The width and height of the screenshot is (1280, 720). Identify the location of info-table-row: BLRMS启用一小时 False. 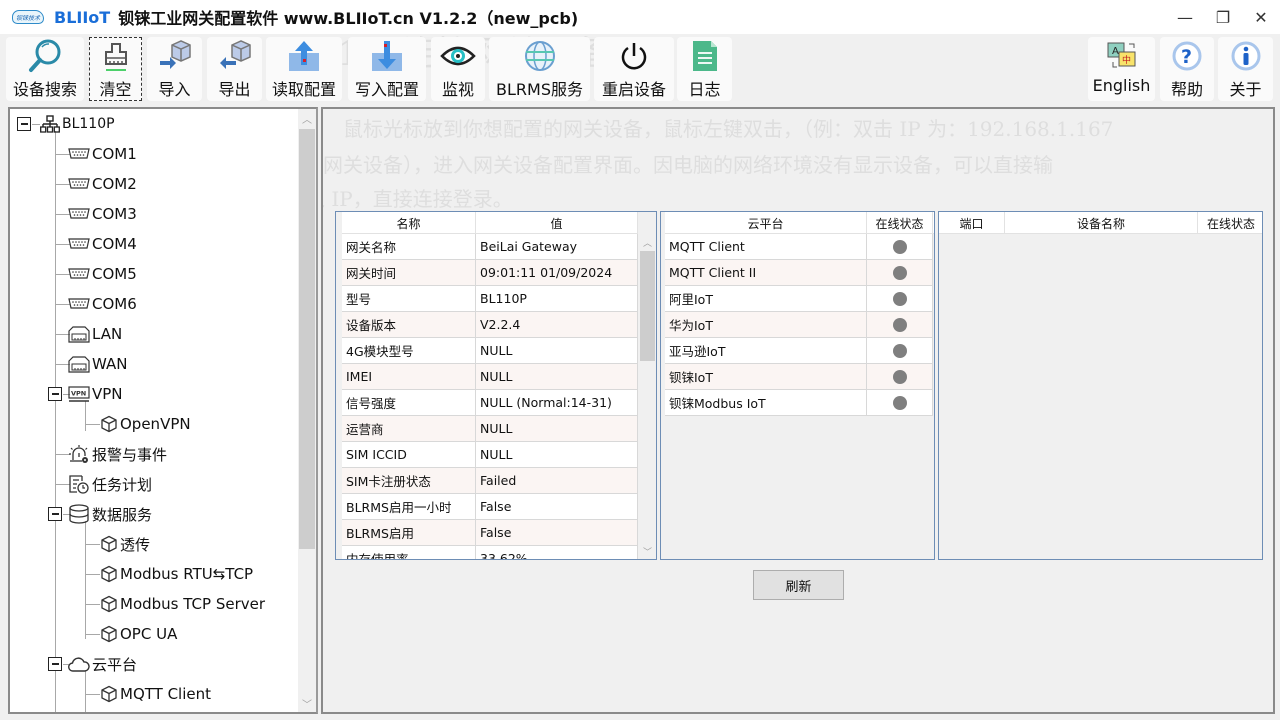
(490, 507).